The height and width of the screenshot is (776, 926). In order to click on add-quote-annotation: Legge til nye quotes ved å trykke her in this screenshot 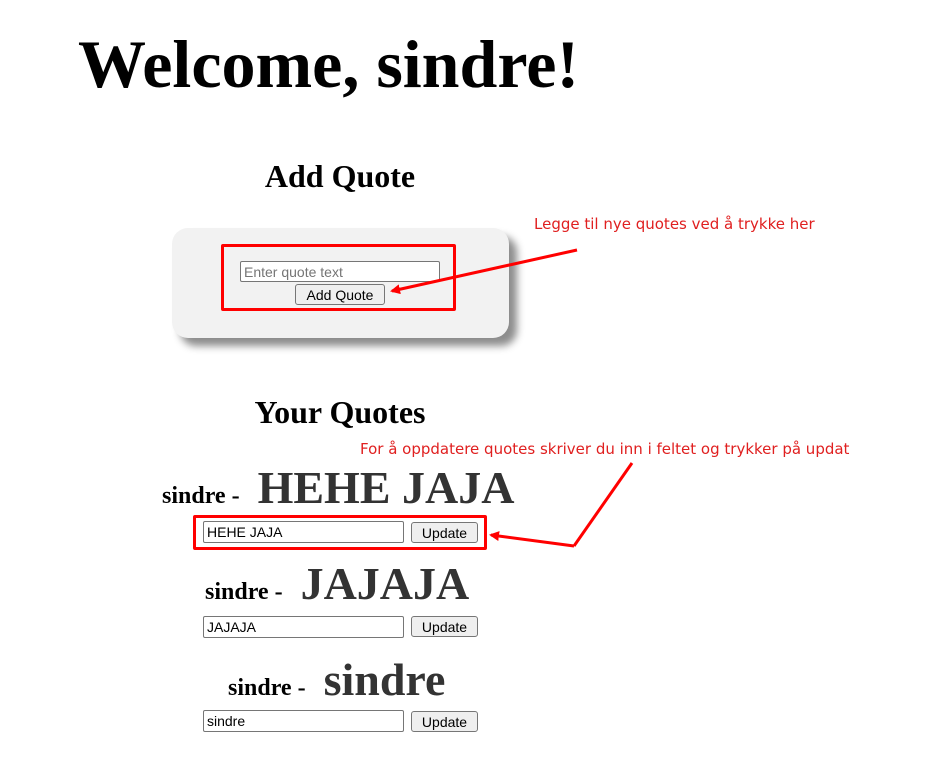, I will do `click(674, 224)`.